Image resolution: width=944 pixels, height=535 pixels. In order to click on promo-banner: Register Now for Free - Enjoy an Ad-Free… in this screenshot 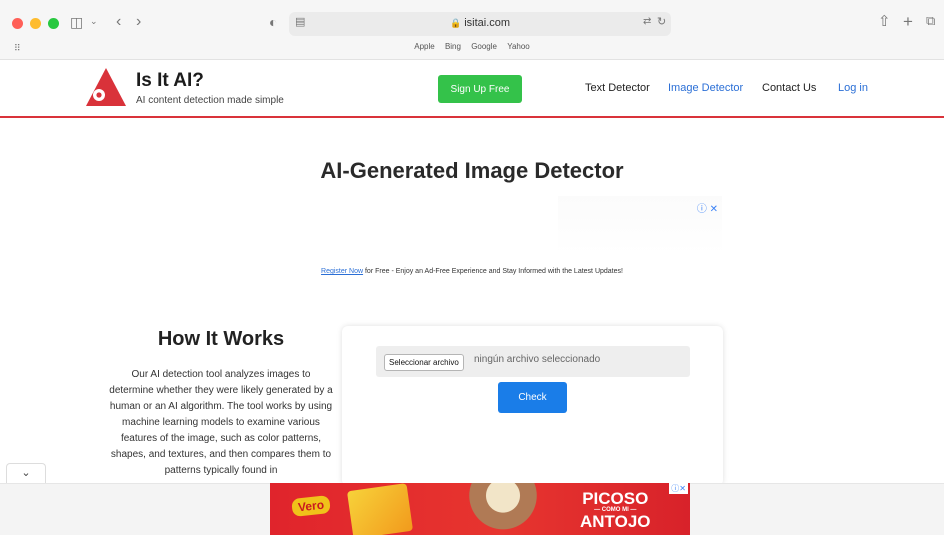, I will do `click(472, 271)`.